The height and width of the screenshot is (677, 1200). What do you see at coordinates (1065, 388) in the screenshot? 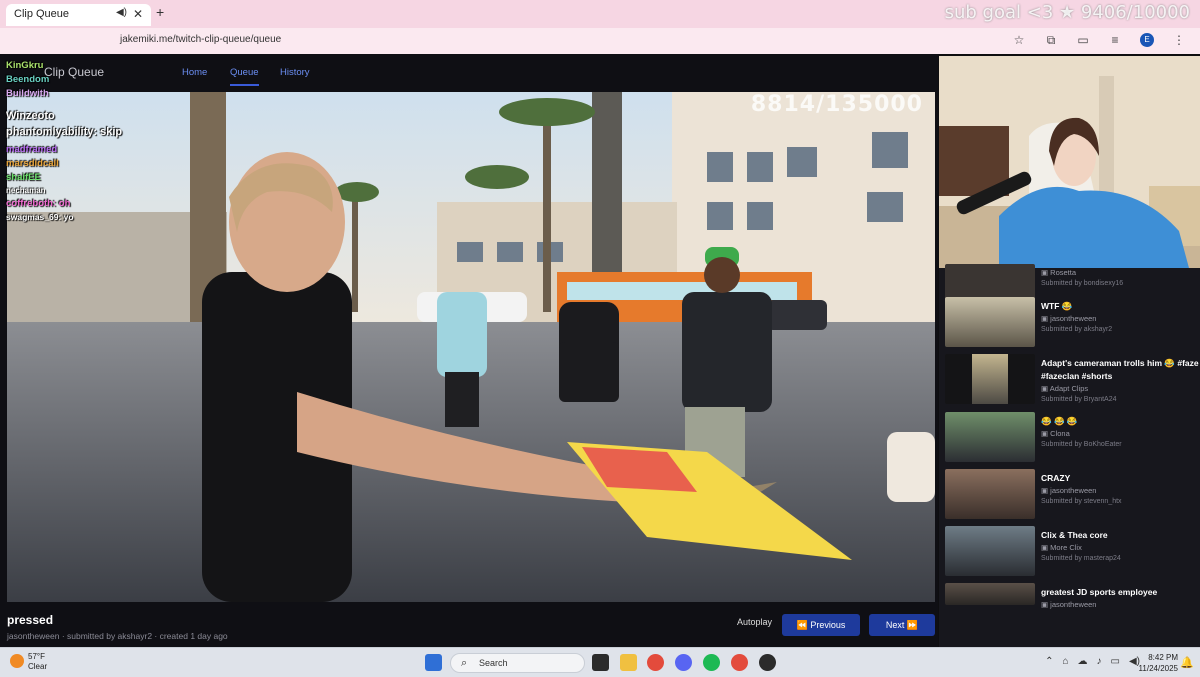
I see `clip-channel: ▣ Adapt Clips` at bounding box center [1065, 388].